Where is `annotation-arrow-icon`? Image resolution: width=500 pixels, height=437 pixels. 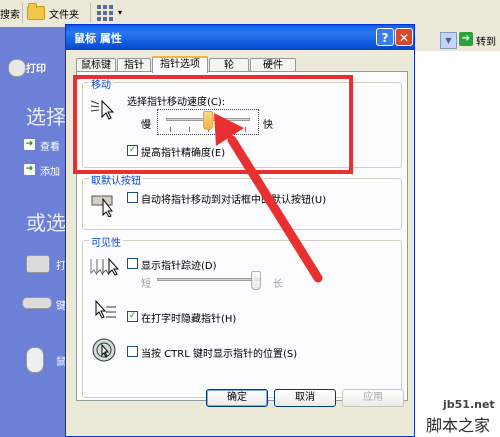
annotation-arrow-icon is located at coordinates (268, 198).